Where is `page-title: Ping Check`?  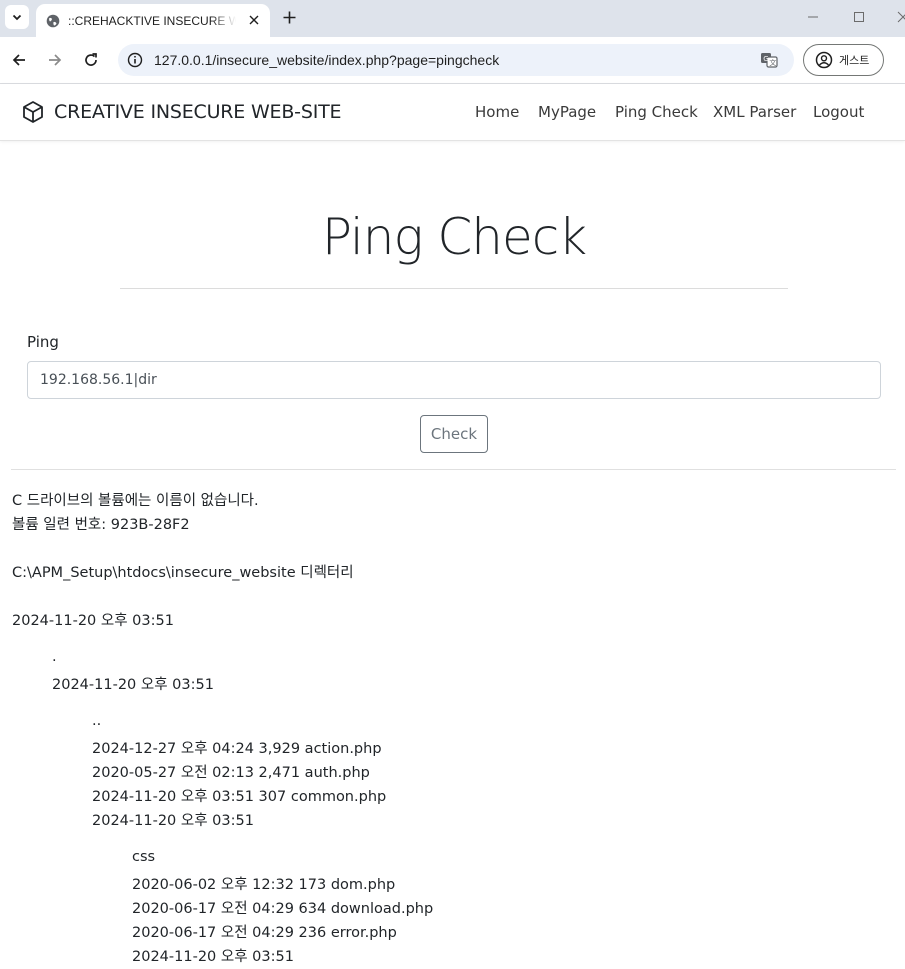
page-title: Ping Check is located at coordinates (454, 237).